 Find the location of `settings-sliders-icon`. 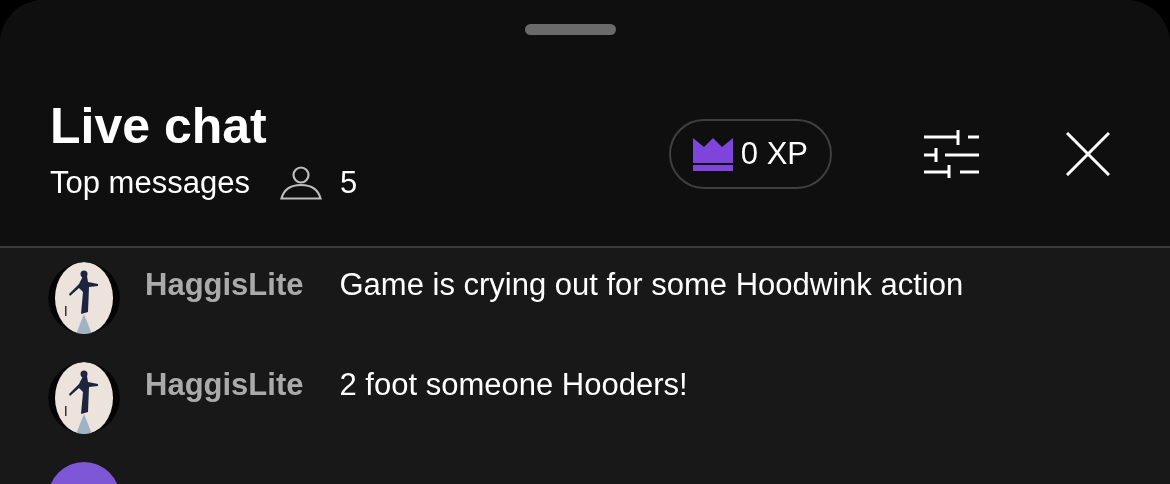

settings-sliders-icon is located at coordinates (952, 154).